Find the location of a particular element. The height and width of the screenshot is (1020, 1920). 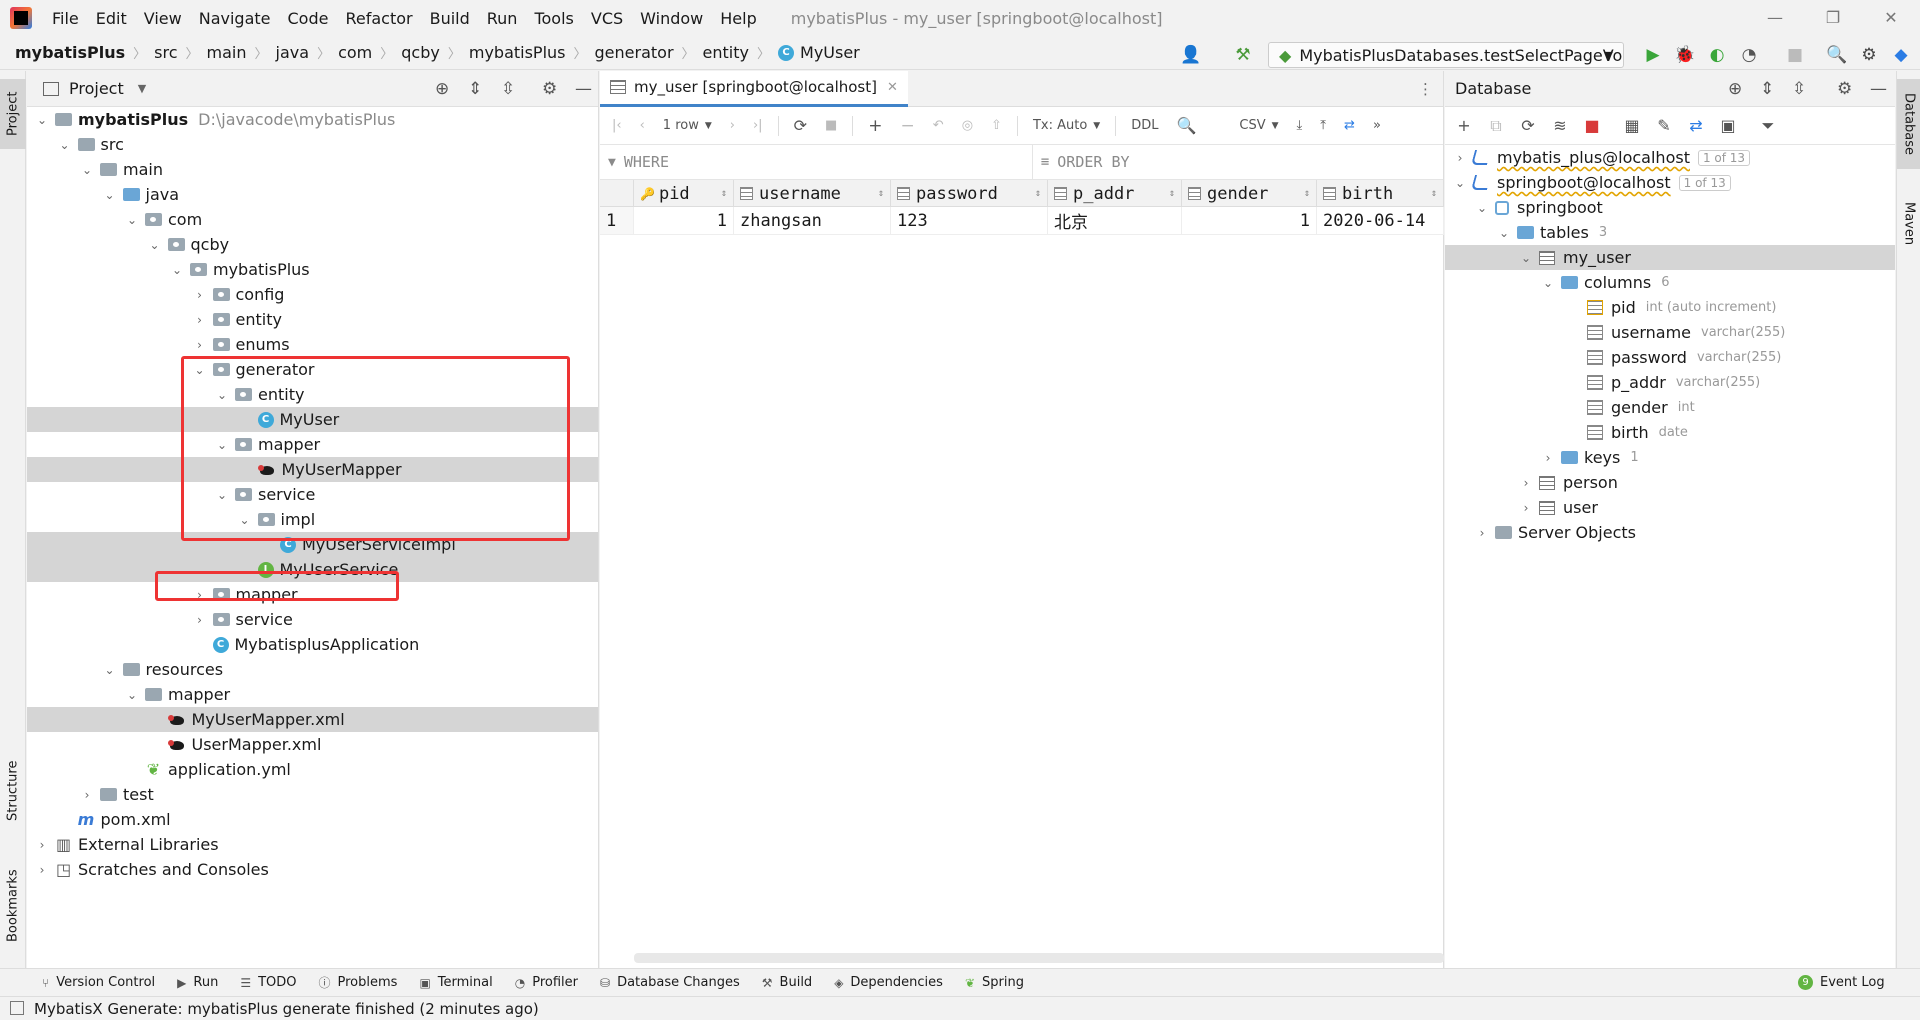

breadcrumb-item: java is located at coordinates (293, 52).